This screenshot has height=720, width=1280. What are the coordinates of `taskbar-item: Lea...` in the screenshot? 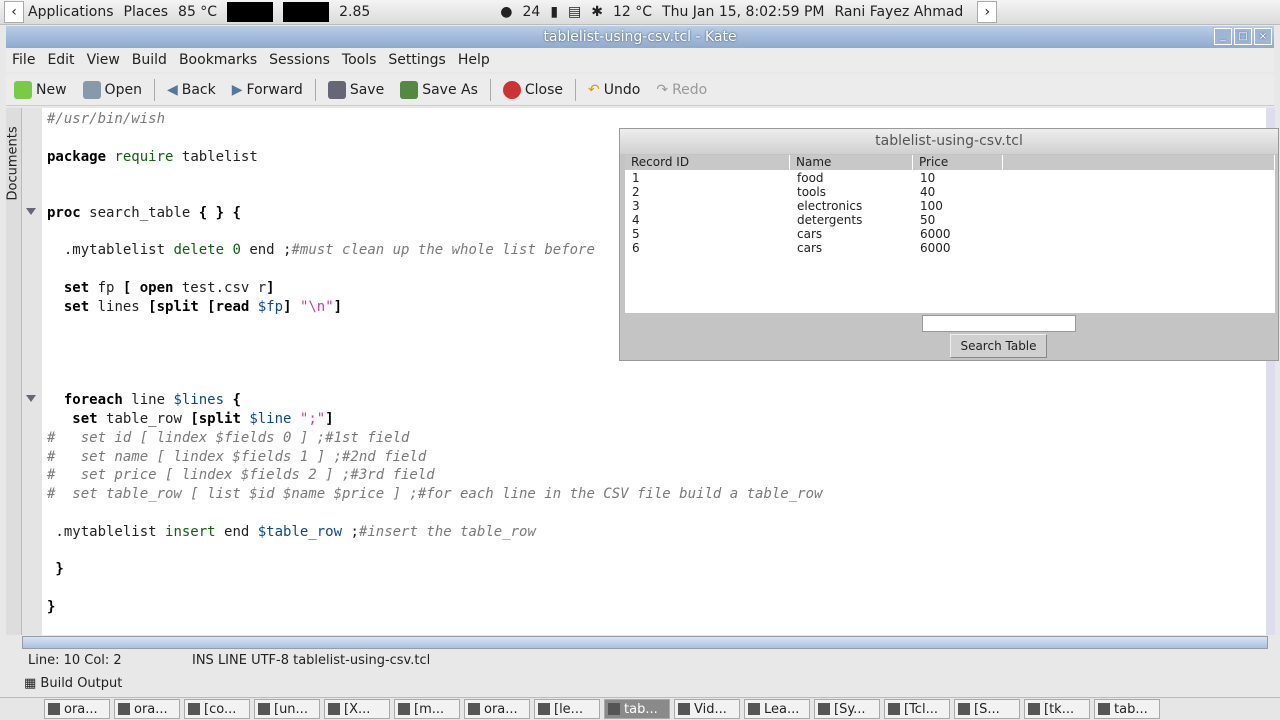 It's located at (777, 709).